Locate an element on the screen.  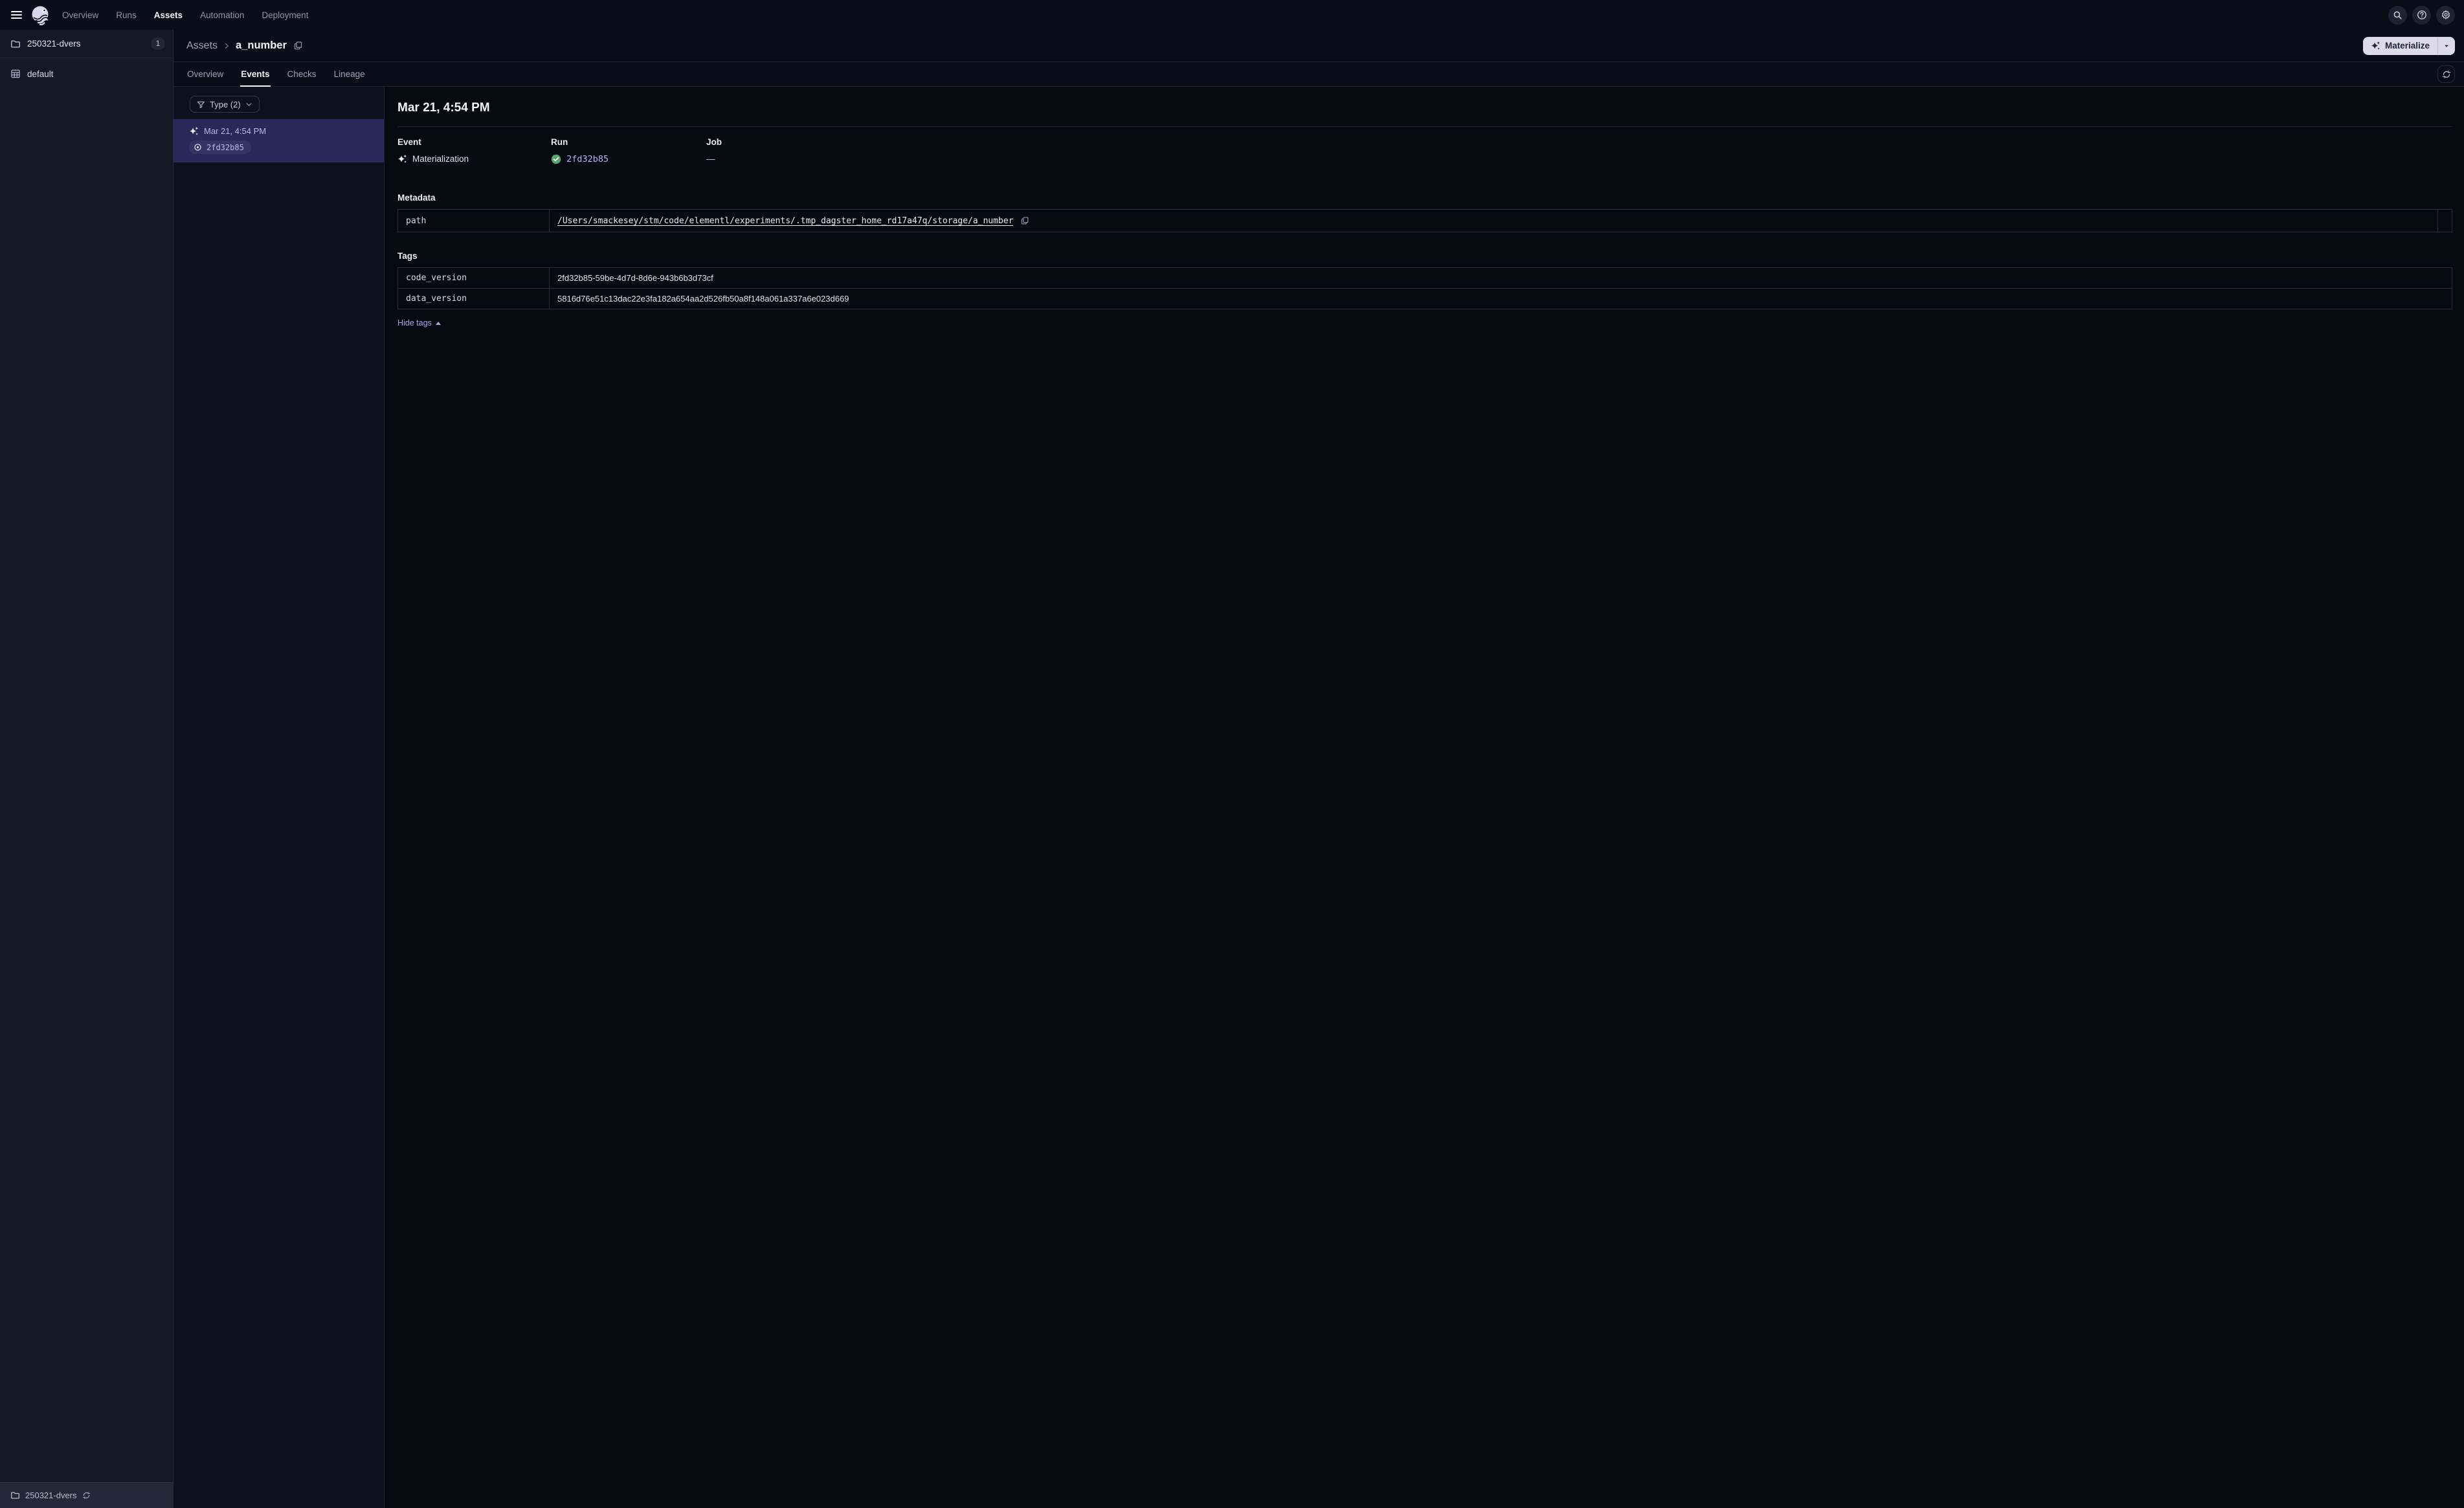
tab-overview: Overview is located at coordinates (205, 74).